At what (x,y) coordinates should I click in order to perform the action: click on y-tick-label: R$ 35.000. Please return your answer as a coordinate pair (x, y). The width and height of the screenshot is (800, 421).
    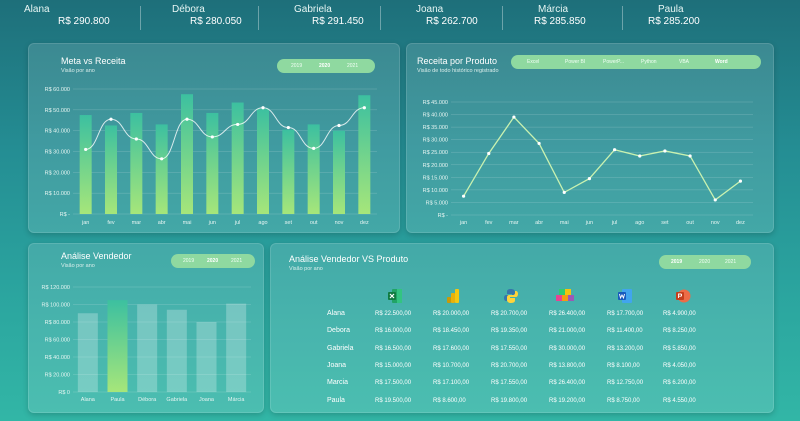
    Looking at the image, I should click on (435, 128).